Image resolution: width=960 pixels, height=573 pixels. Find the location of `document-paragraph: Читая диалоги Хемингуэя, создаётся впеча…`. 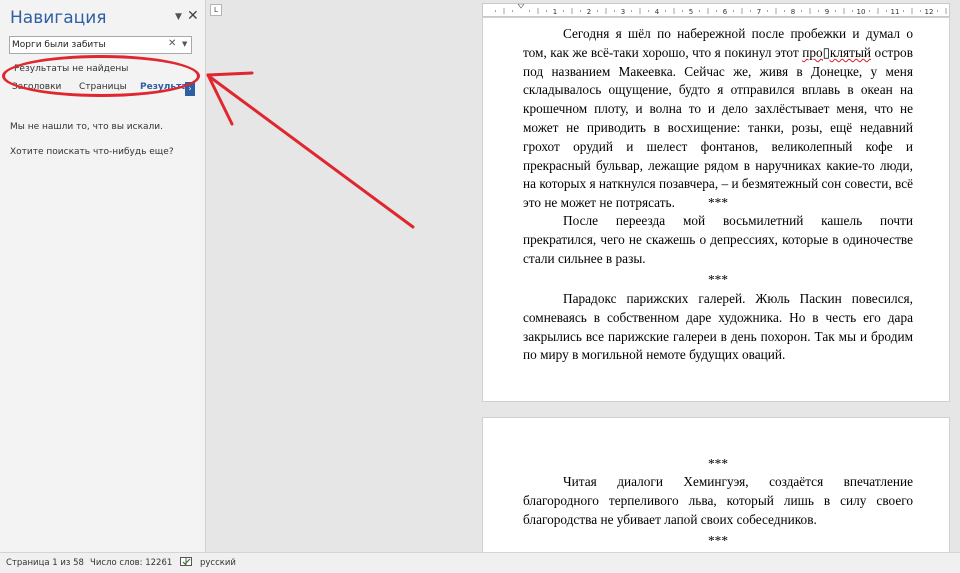

document-paragraph: Читая диалоги Хемингуэя, создаётся впеча… is located at coordinates (718, 501).